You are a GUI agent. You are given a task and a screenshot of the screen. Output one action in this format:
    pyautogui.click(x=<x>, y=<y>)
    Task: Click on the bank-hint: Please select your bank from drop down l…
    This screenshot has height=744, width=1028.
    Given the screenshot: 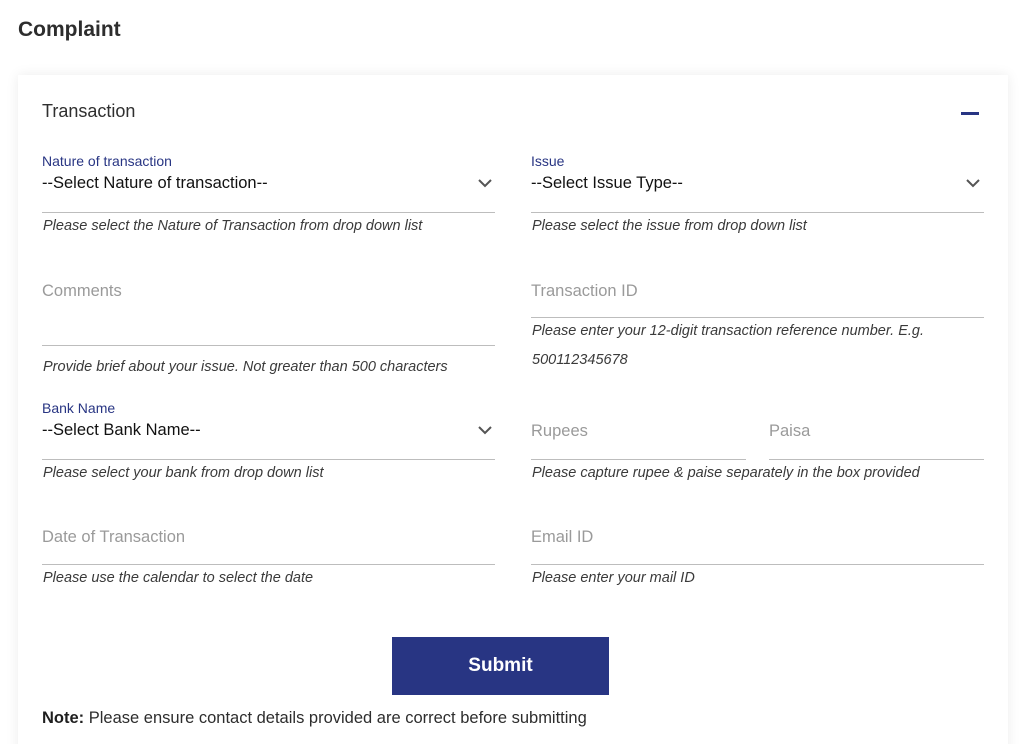 What is the action you would take?
    pyautogui.click(x=183, y=473)
    